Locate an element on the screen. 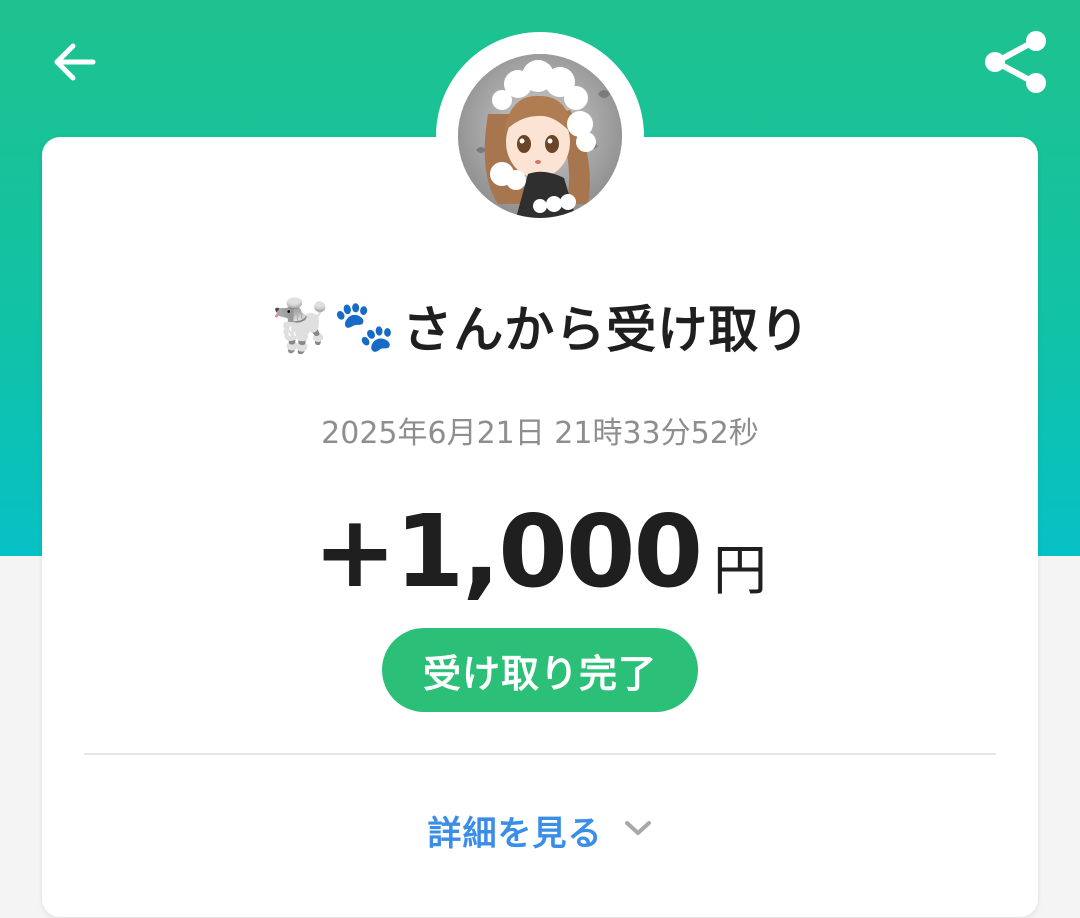  share-icon is located at coordinates (1016, 64).